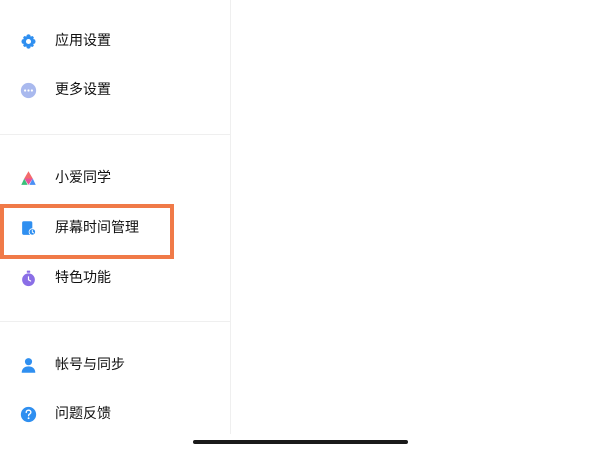 This screenshot has width=600, height=450. I want to click on feature-timer-icon, so click(28, 278).